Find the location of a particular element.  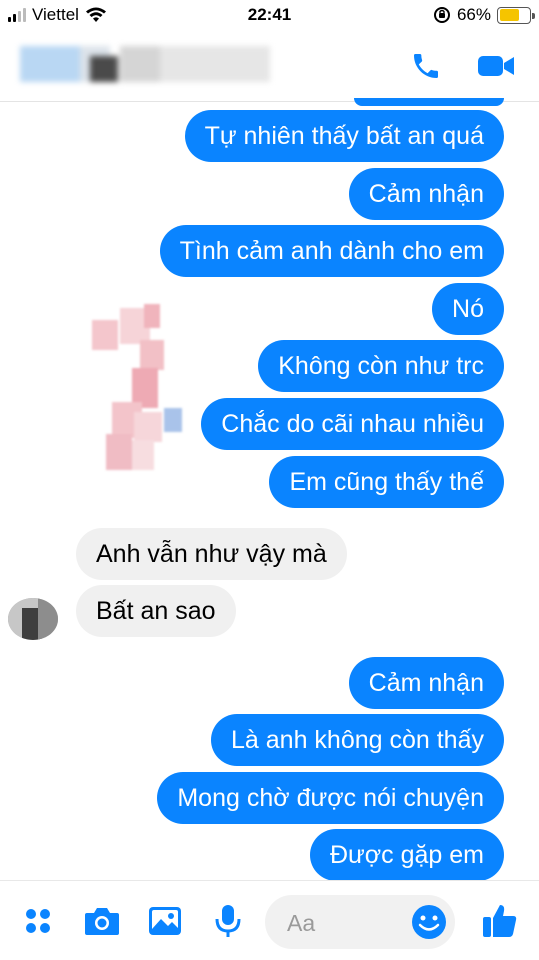

camera-icon is located at coordinates (102, 921).